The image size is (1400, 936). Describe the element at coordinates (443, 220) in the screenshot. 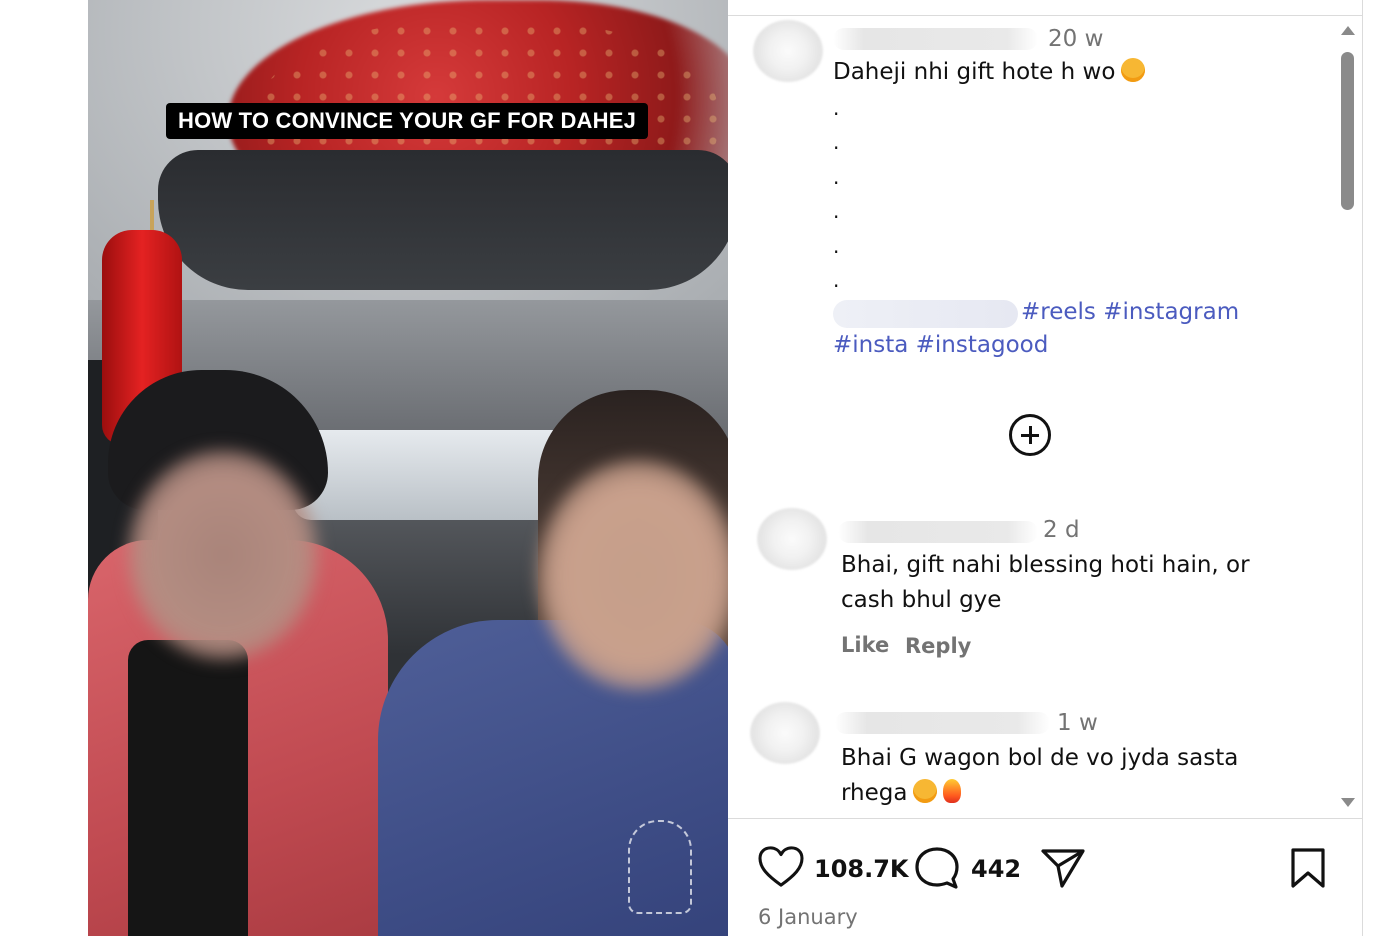

I see `rear-view-mirror` at that location.